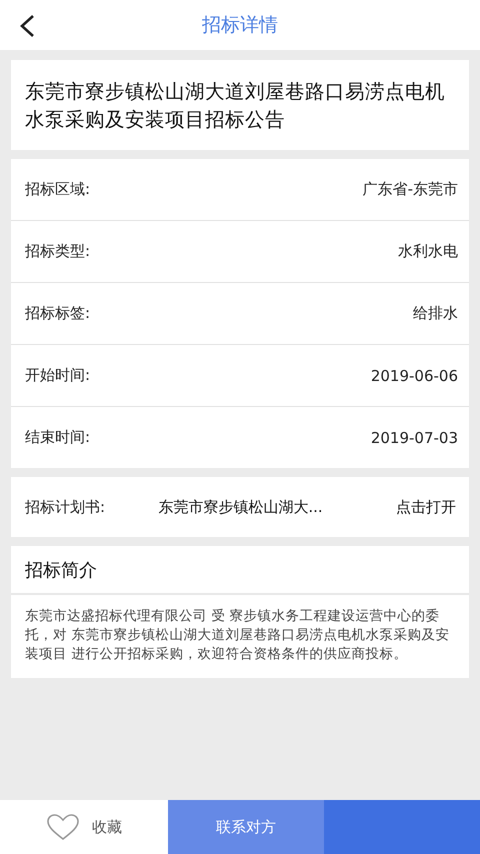  I want to click on open-link: 点击打开, so click(426, 507).